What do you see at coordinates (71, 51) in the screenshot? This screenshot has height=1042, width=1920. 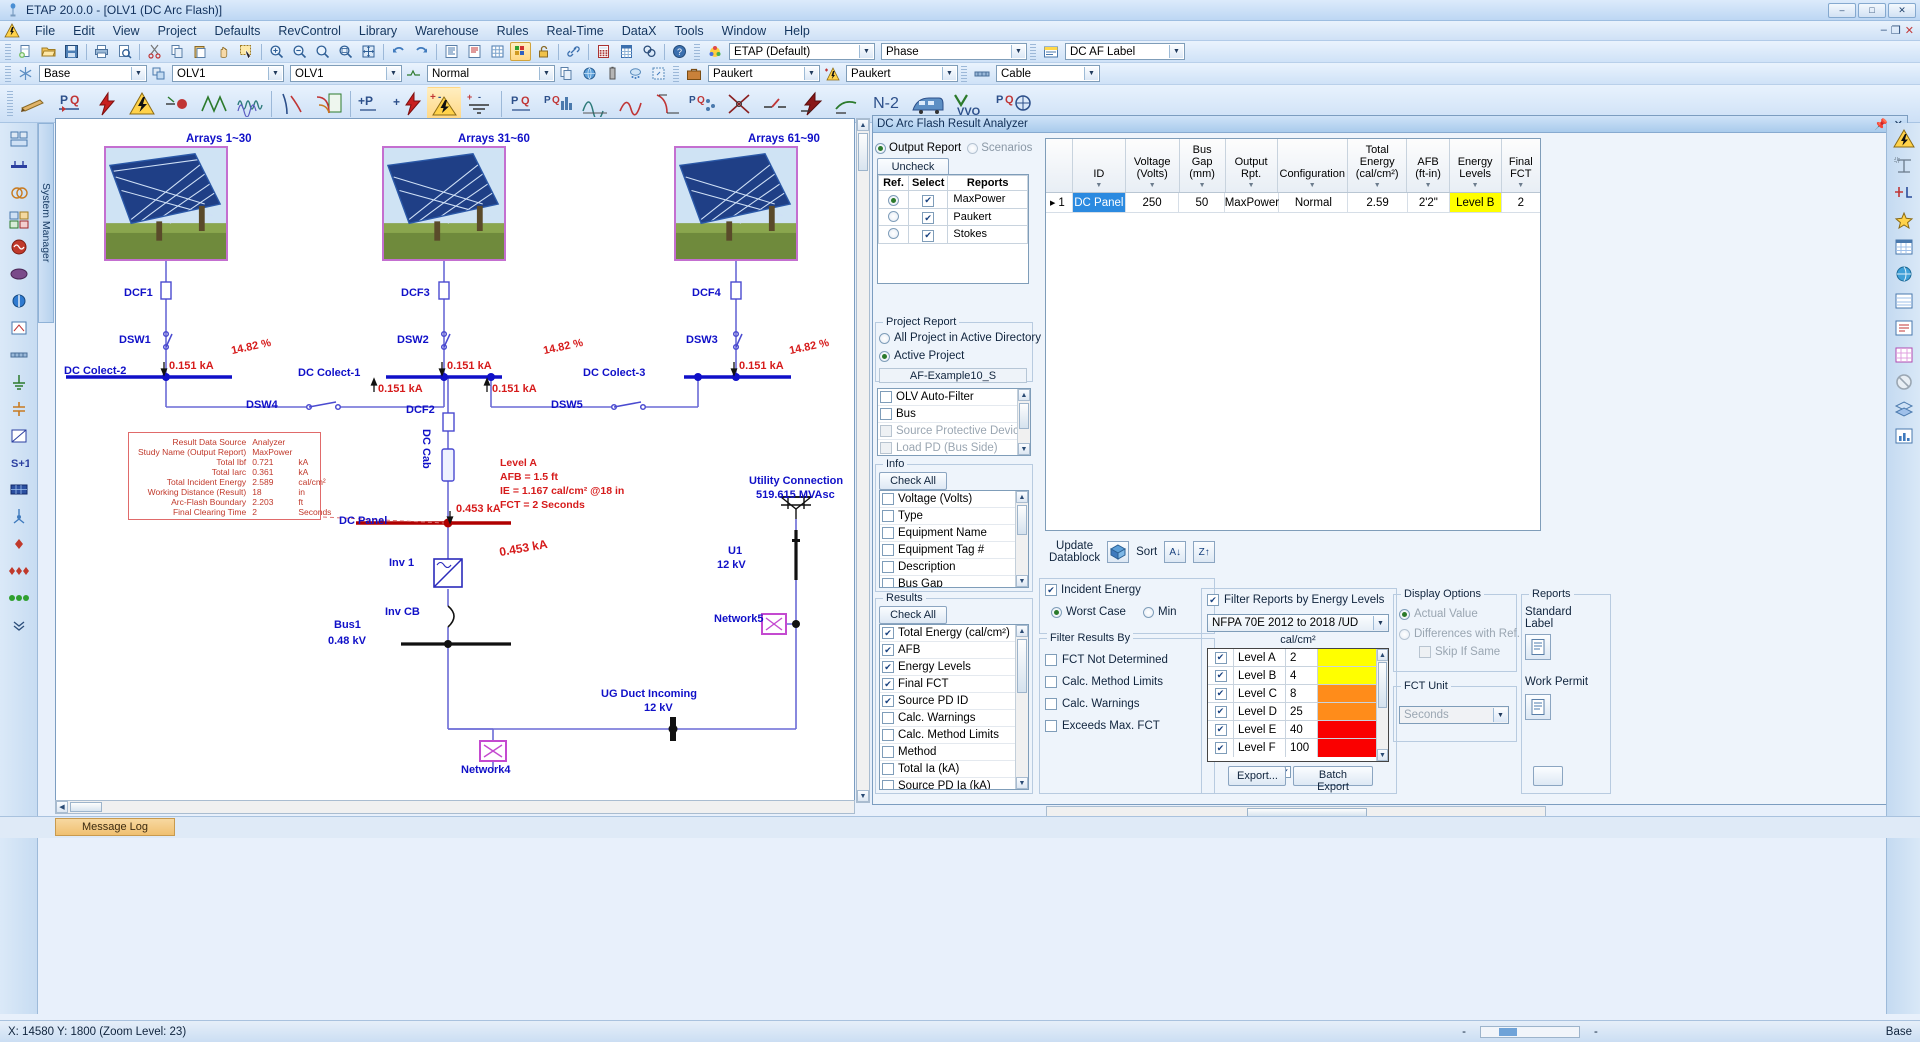 I see `save-icon` at bounding box center [71, 51].